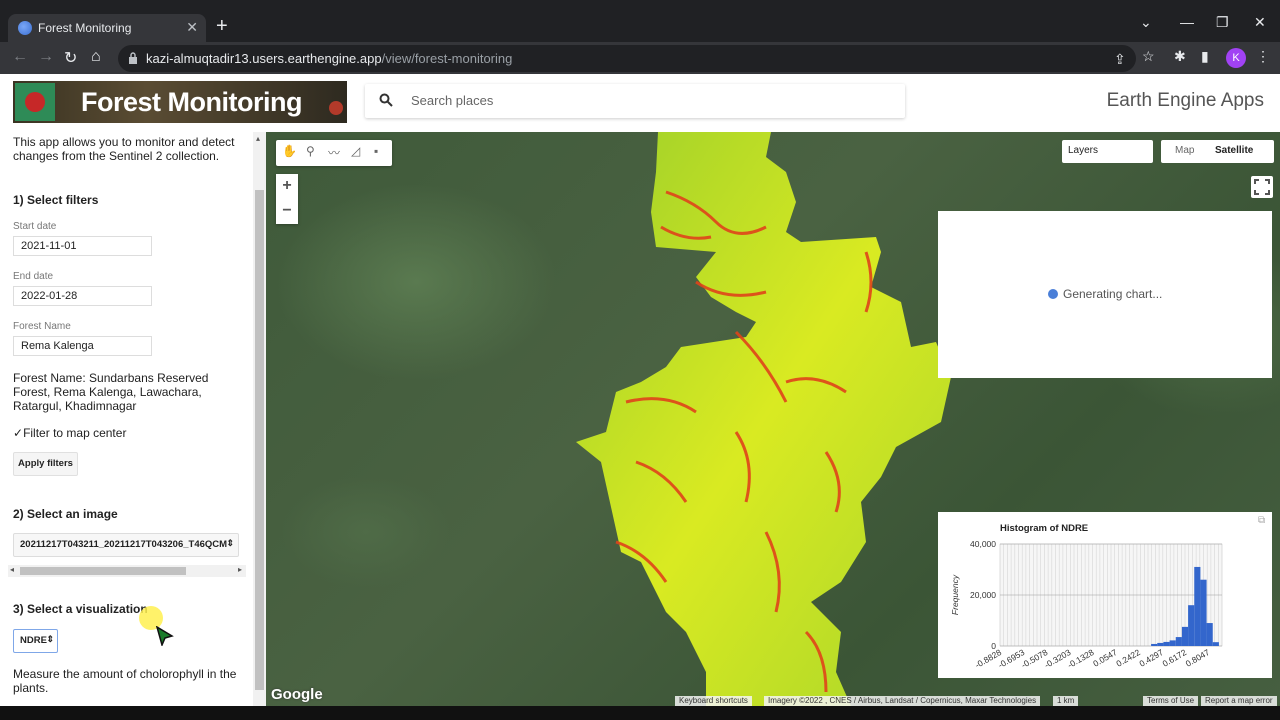 This screenshot has width=1280, height=720. What do you see at coordinates (45, 464) in the screenshot?
I see `apply-filters-button: Apply filters` at bounding box center [45, 464].